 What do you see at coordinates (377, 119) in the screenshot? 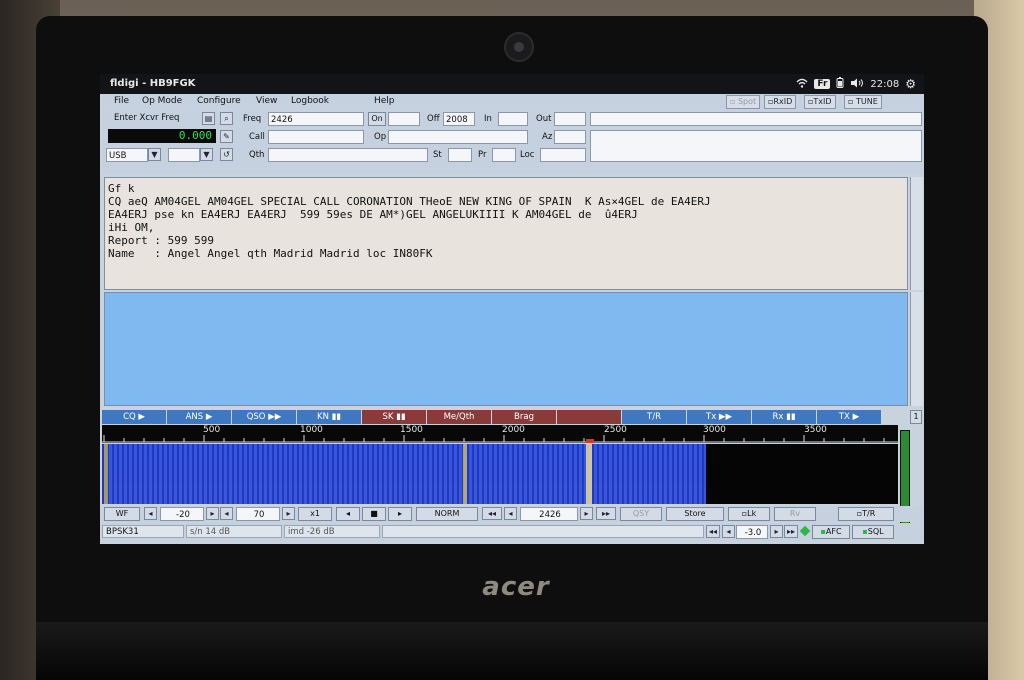
I see `on-time-button: On` at bounding box center [377, 119].